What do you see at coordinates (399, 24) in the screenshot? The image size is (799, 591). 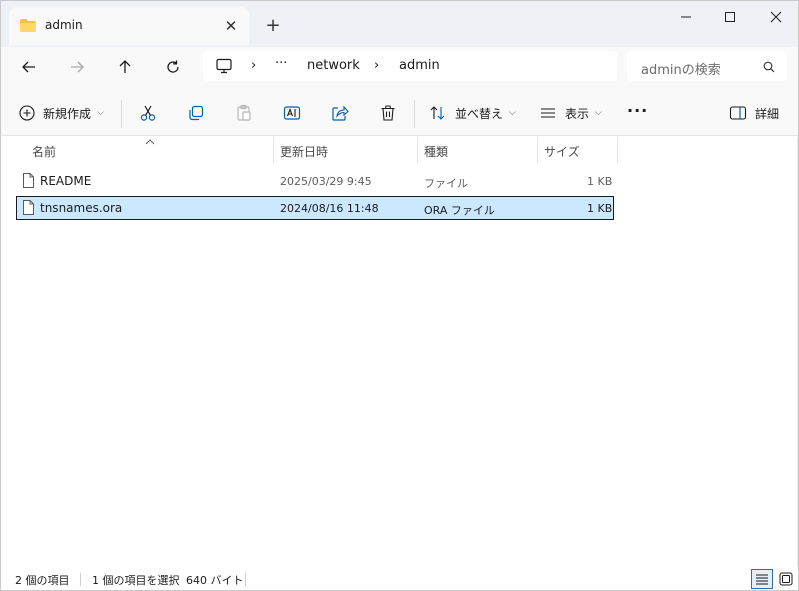 I see `title-bar: admin ✕ +` at bounding box center [399, 24].